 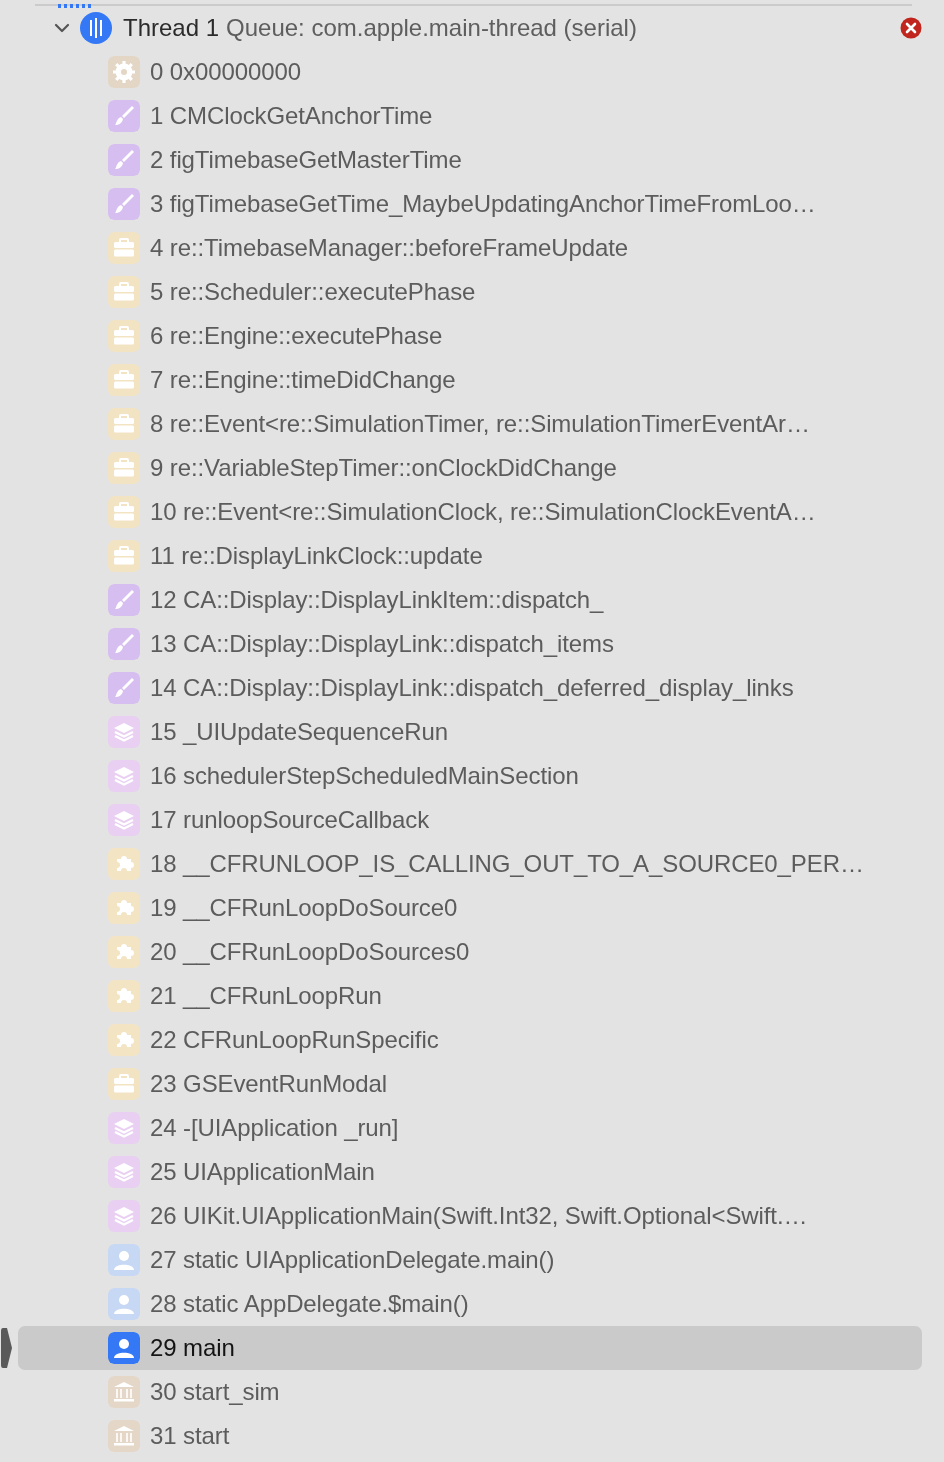 I want to click on progress-ticks-icon, so click(x=75, y=6).